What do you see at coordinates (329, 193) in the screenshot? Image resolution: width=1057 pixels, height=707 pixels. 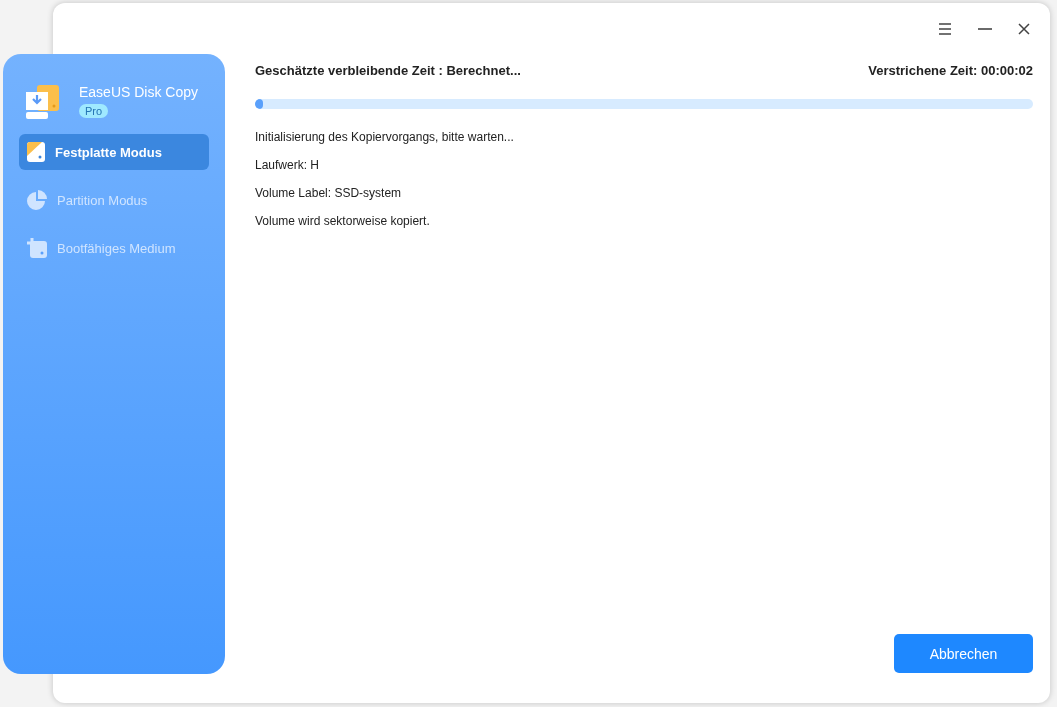 I see `log-line: Volume Label: SSD-system` at bounding box center [329, 193].